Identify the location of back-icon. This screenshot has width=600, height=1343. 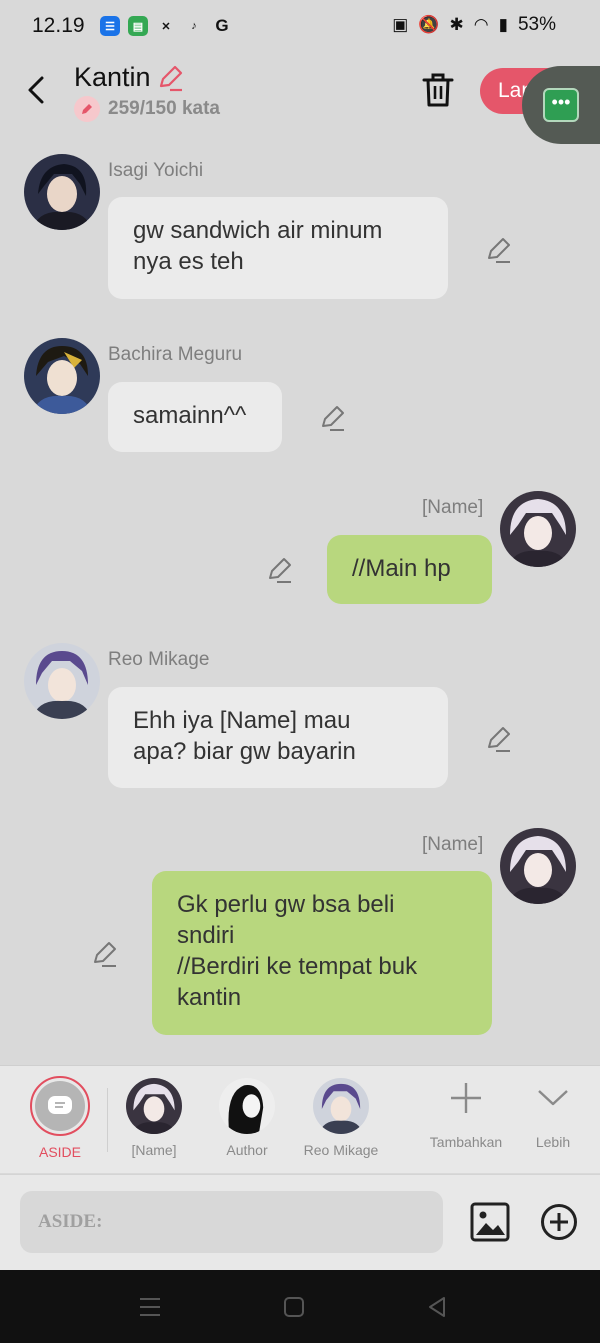
(437, 1307).